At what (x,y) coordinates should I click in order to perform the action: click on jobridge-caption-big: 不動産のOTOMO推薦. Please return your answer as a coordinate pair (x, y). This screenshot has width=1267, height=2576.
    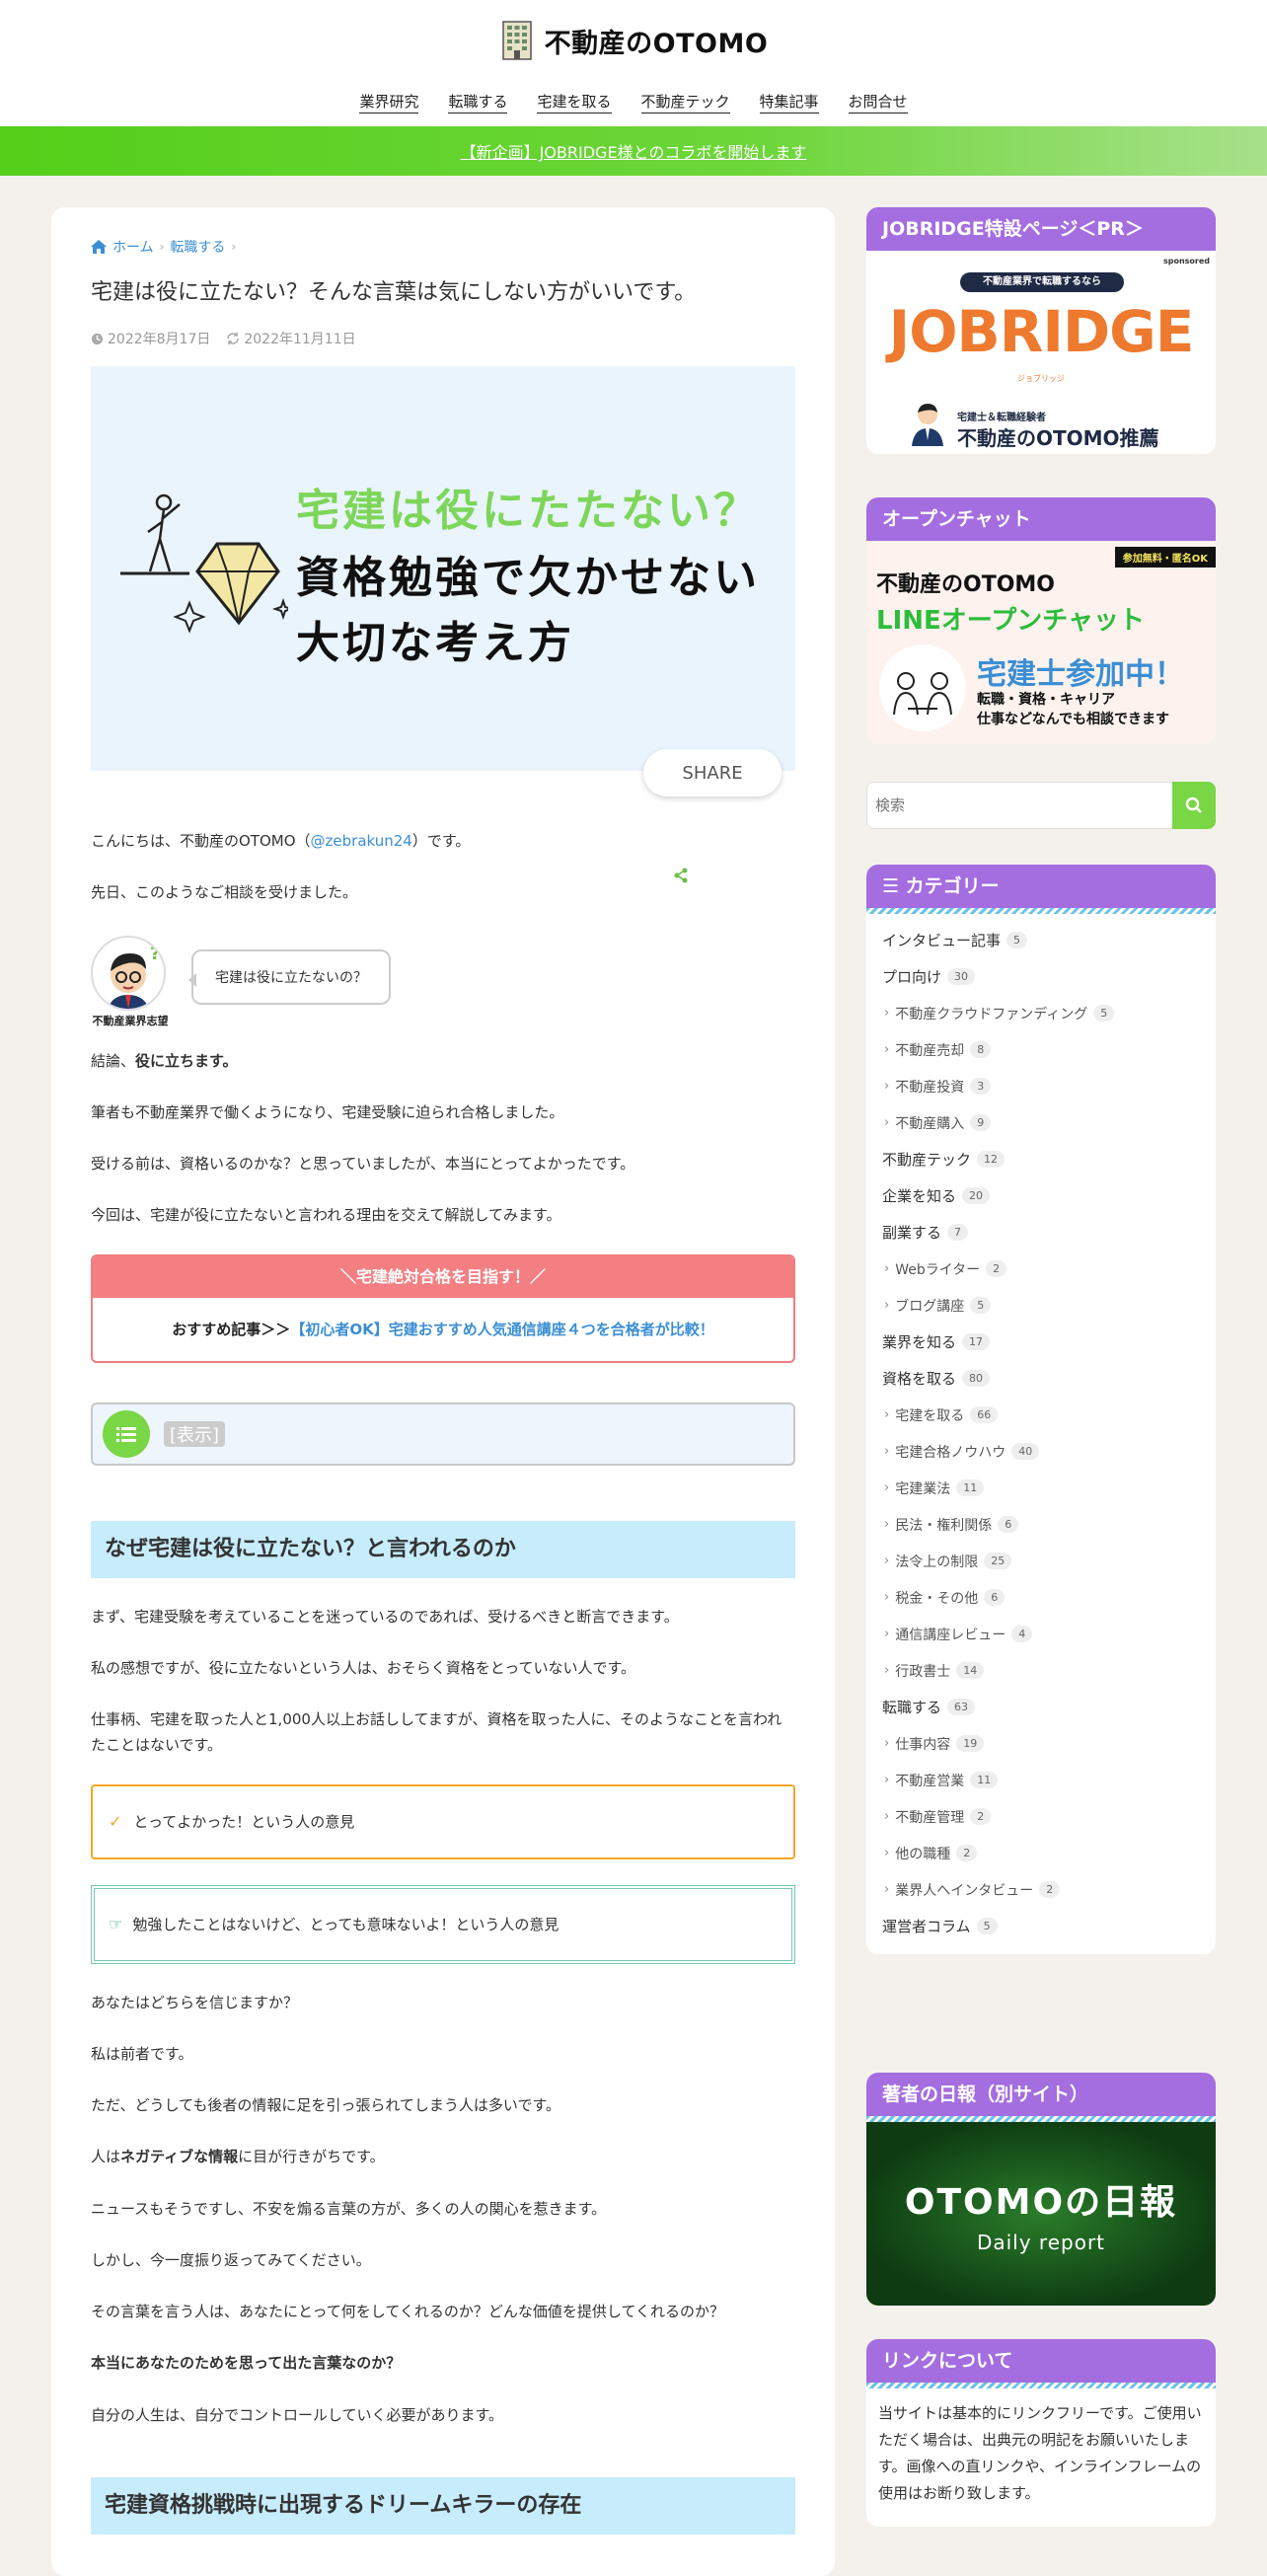
    Looking at the image, I should click on (1058, 438).